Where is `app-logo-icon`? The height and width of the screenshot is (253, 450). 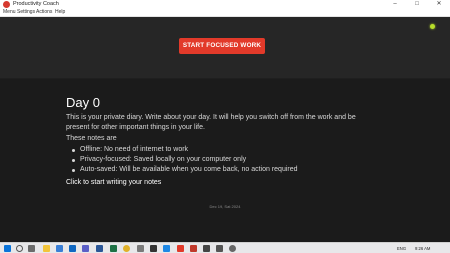 app-logo-icon is located at coordinates (6, 4).